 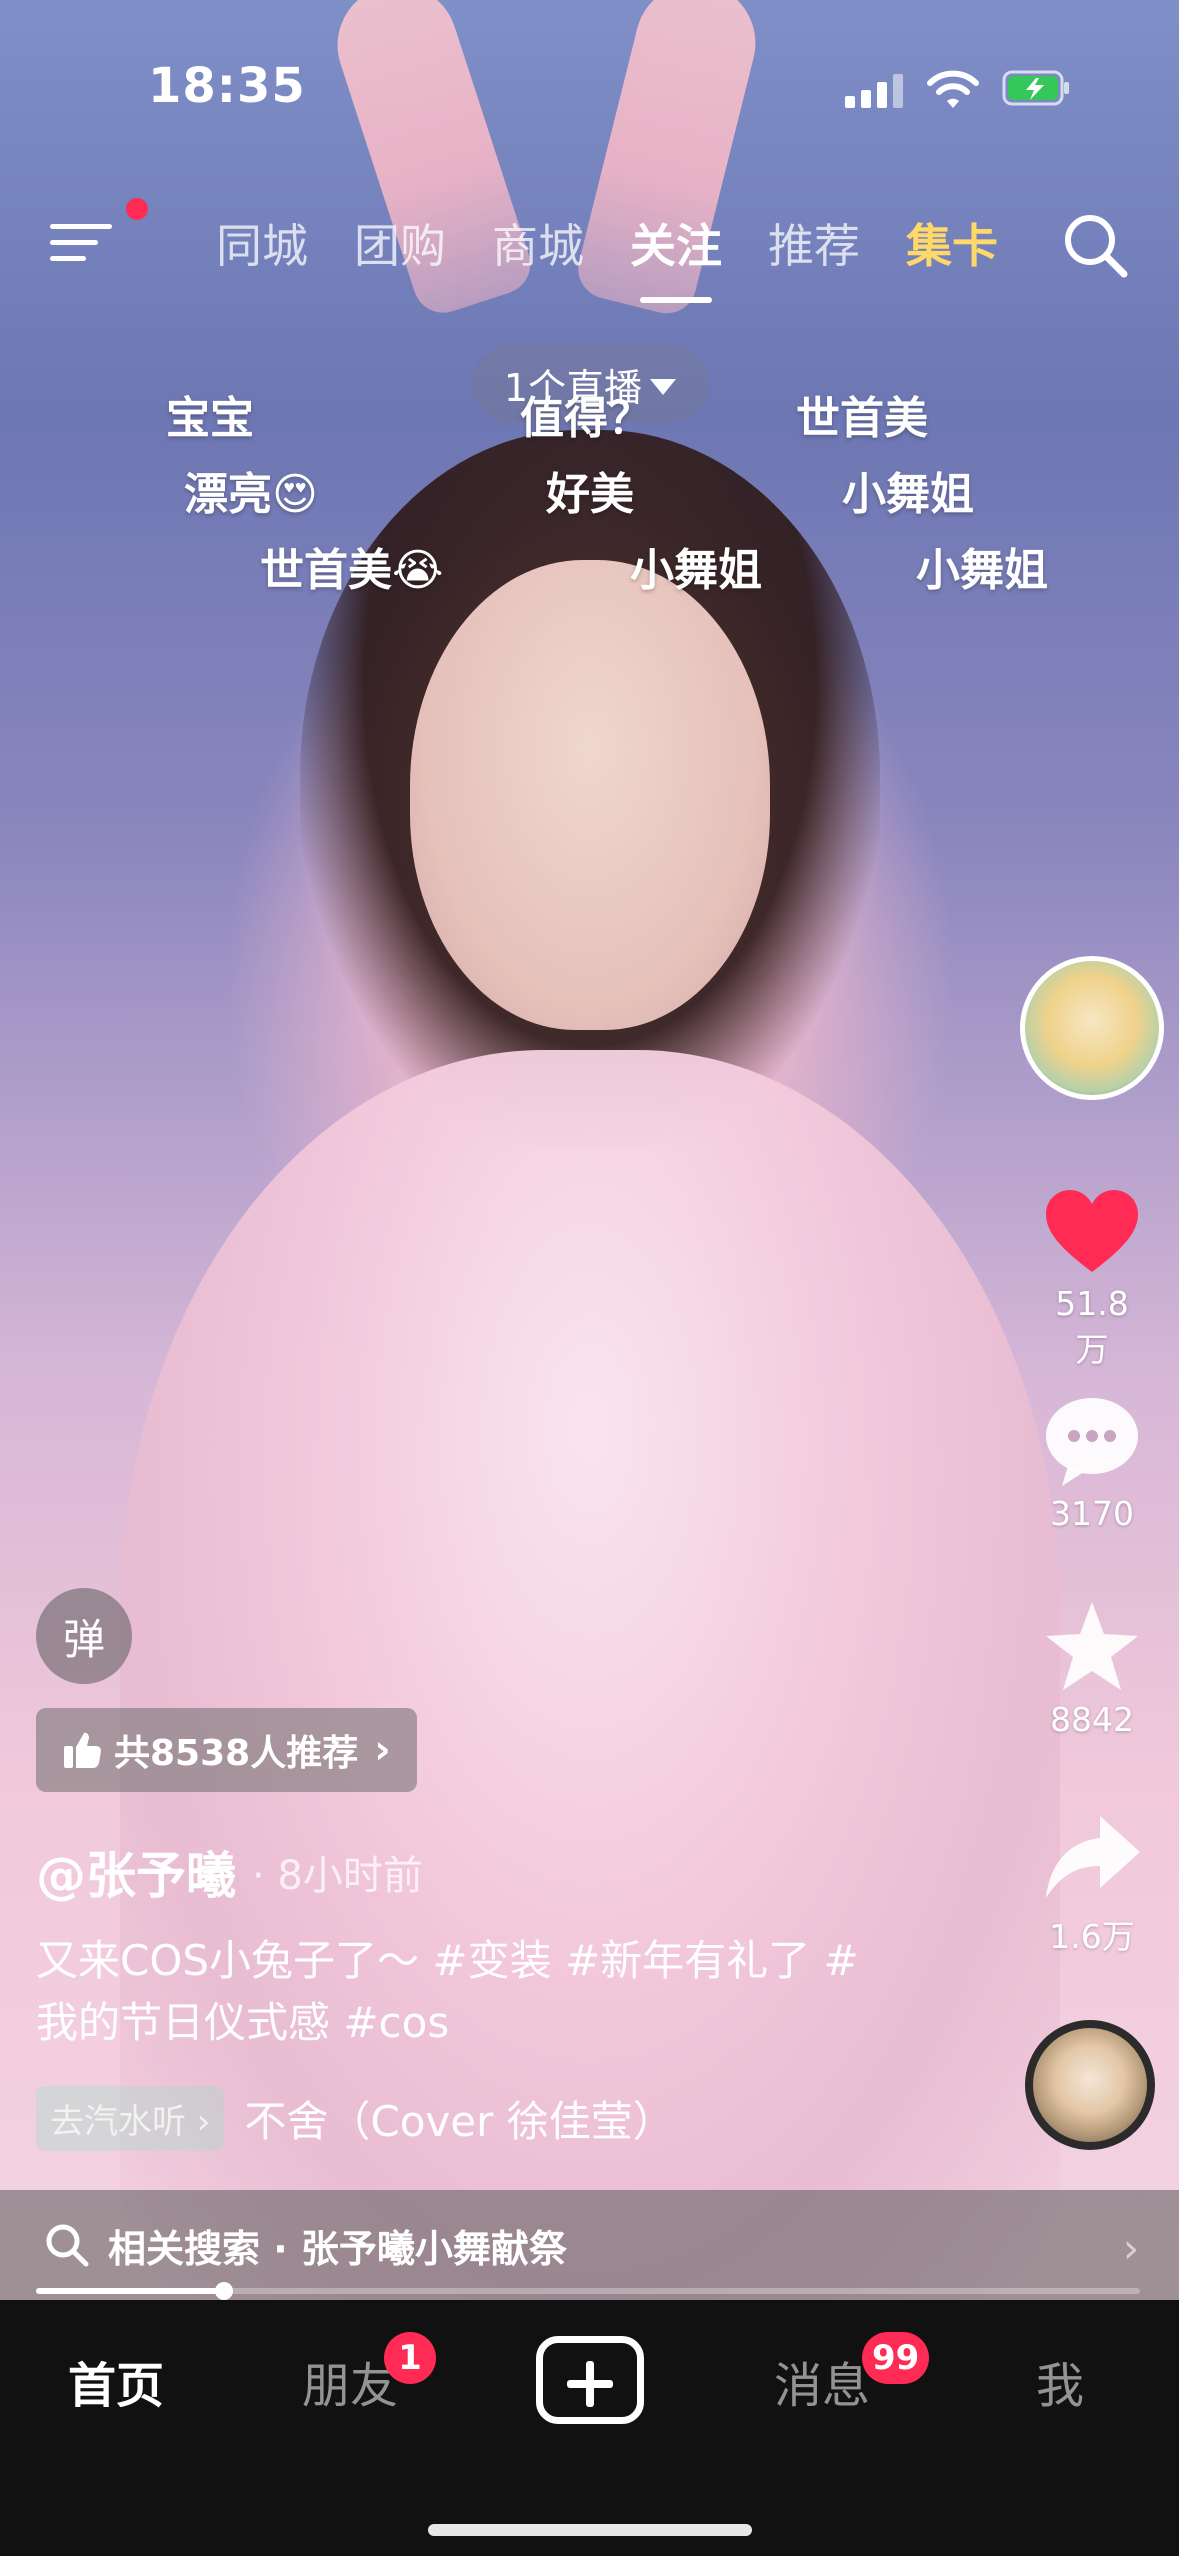 What do you see at coordinates (1092, 1646) in the screenshot?
I see `star-icon` at bounding box center [1092, 1646].